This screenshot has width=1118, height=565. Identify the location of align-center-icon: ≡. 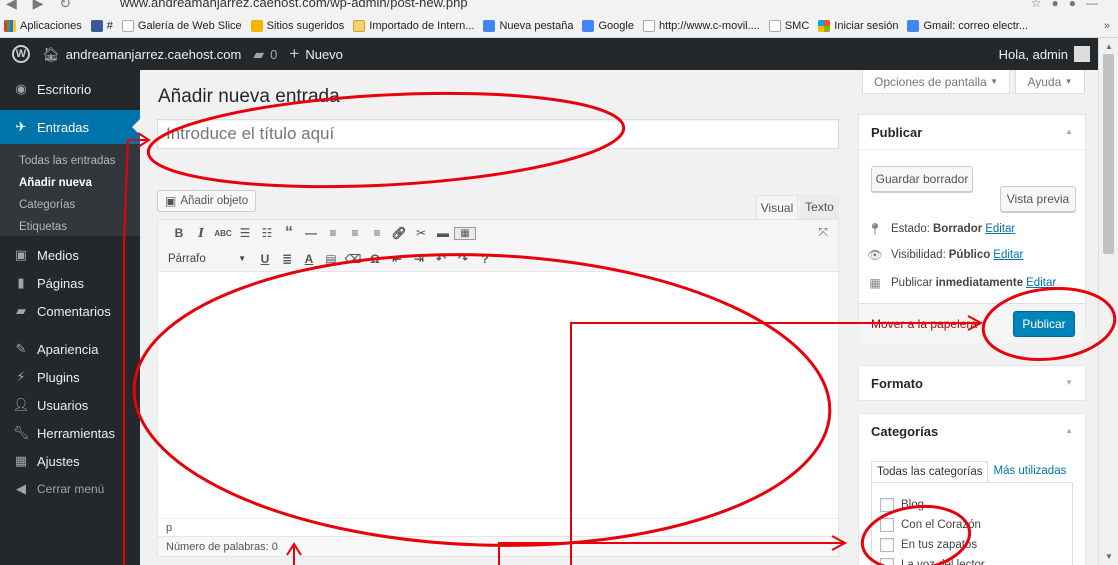
(355, 233).